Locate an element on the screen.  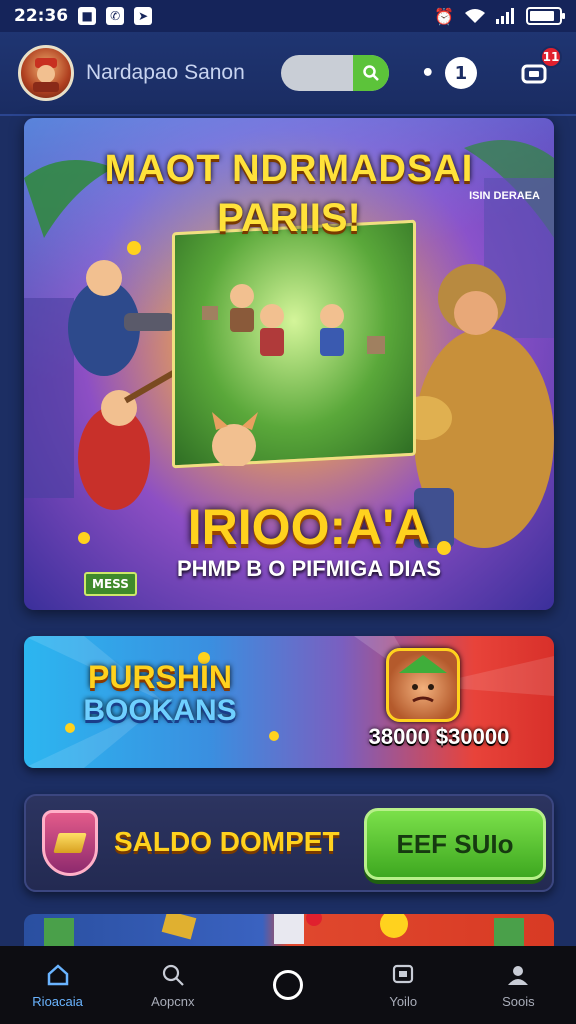
home-icon is located at coordinates (58, 975).